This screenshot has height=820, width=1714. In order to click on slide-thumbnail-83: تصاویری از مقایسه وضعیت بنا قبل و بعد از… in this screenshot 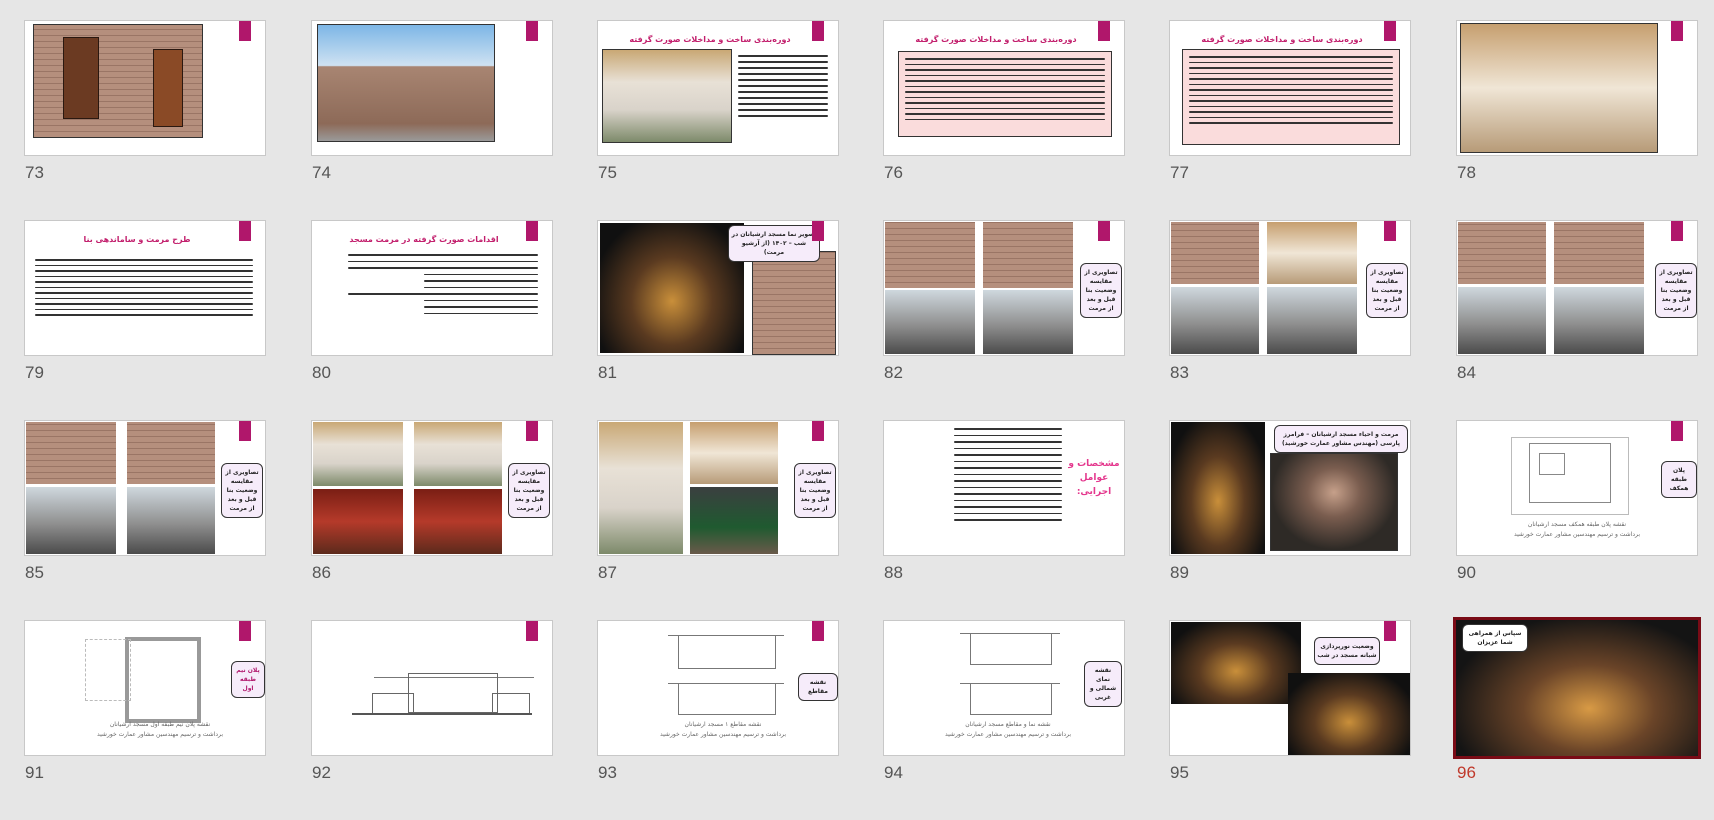, I will do `click(1312, 320)`.